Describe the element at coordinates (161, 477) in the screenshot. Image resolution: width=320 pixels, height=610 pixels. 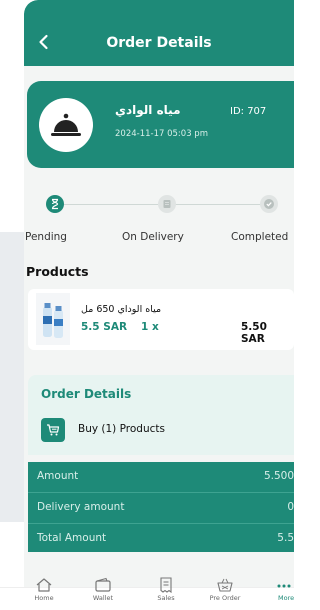
I see `amount-row: Amount 5.500` at that location.